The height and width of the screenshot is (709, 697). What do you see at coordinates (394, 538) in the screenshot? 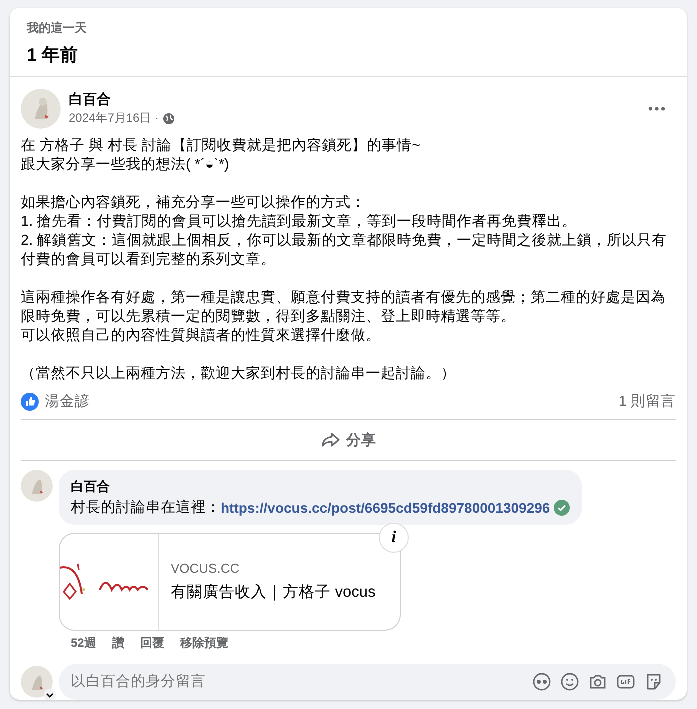
I see `info-button: i` at bounding box center [394, 538].